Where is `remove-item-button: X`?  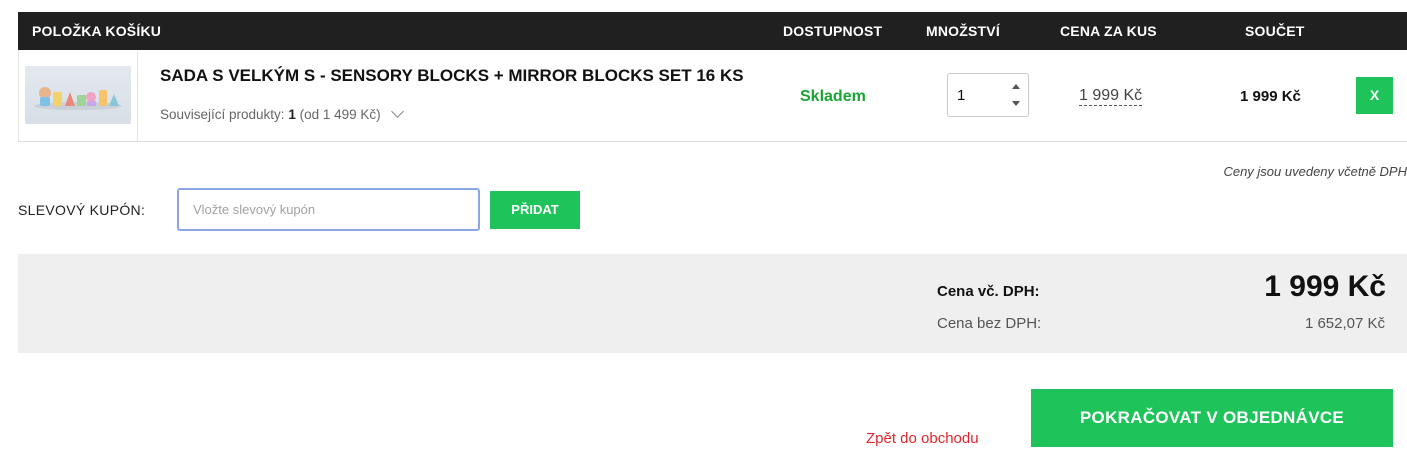
remove-item-button: X is located at coordinates (1374, 95).